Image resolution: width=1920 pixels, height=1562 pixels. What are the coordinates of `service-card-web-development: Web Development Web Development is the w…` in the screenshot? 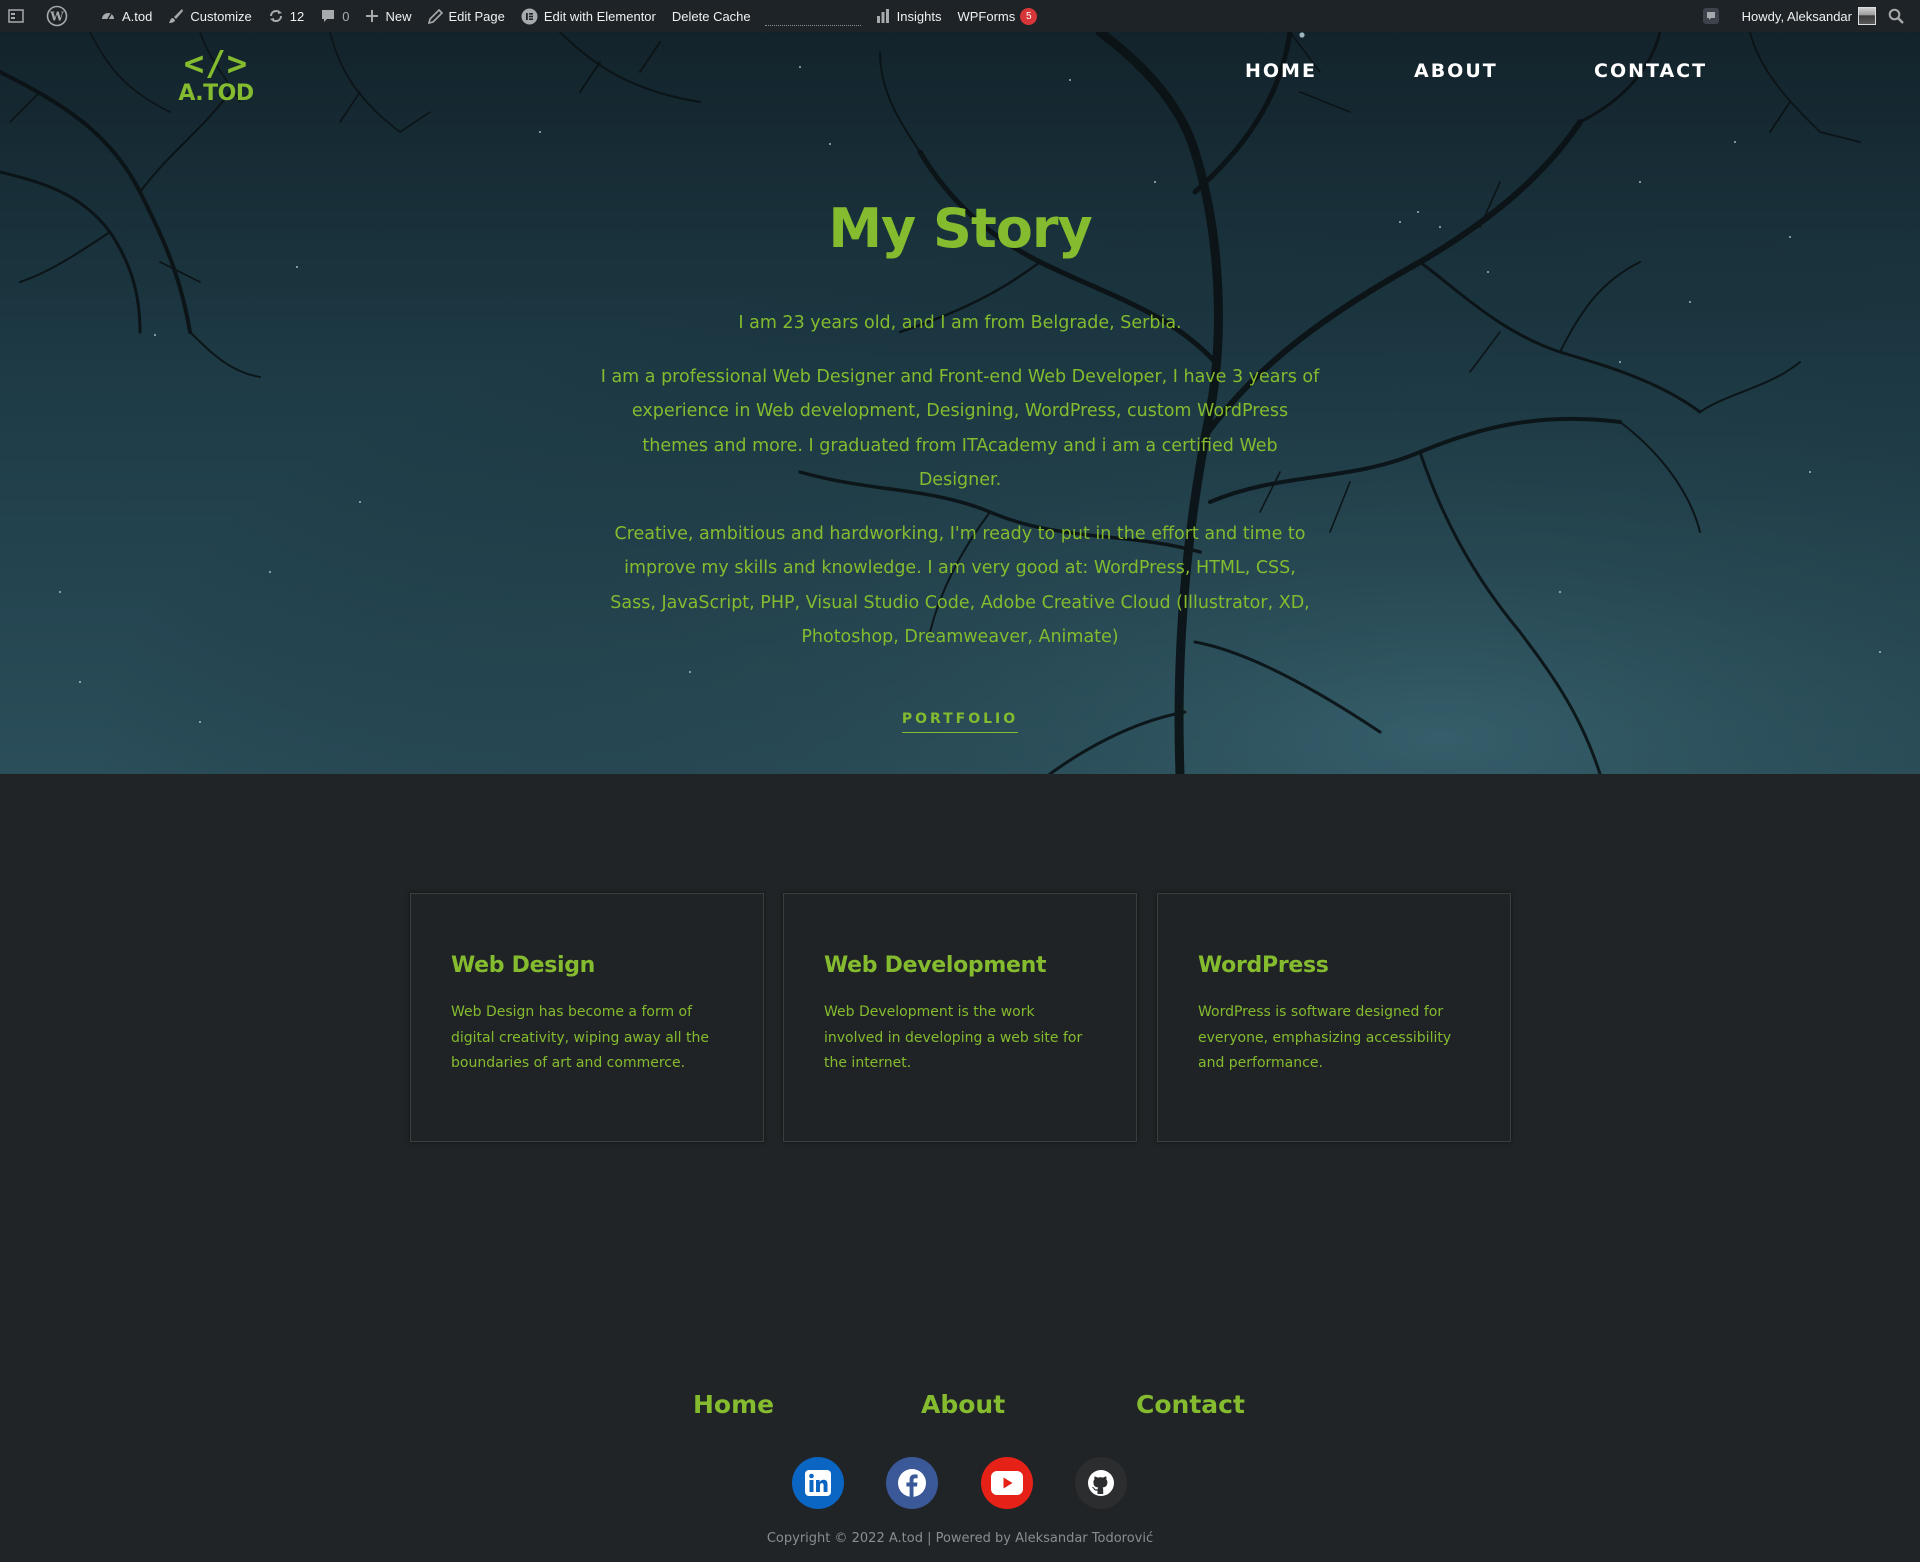 It's located at (960, 1017).